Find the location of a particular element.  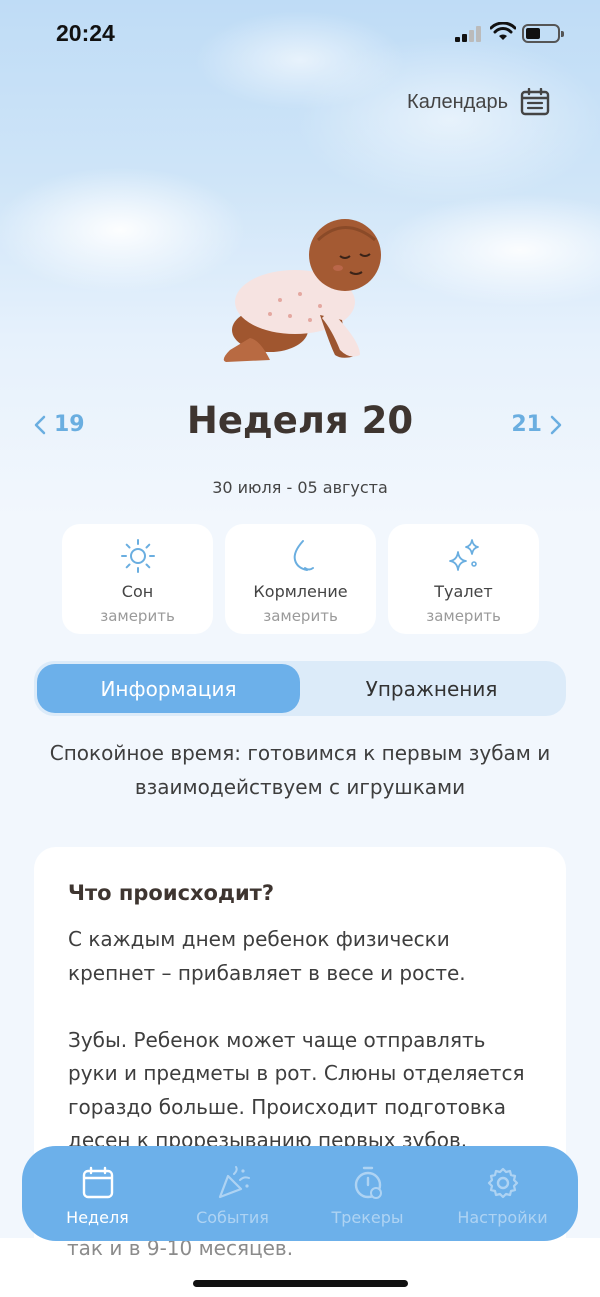

tracker-feeding-card: Кормление замерить is located at coordinates (300, 579).